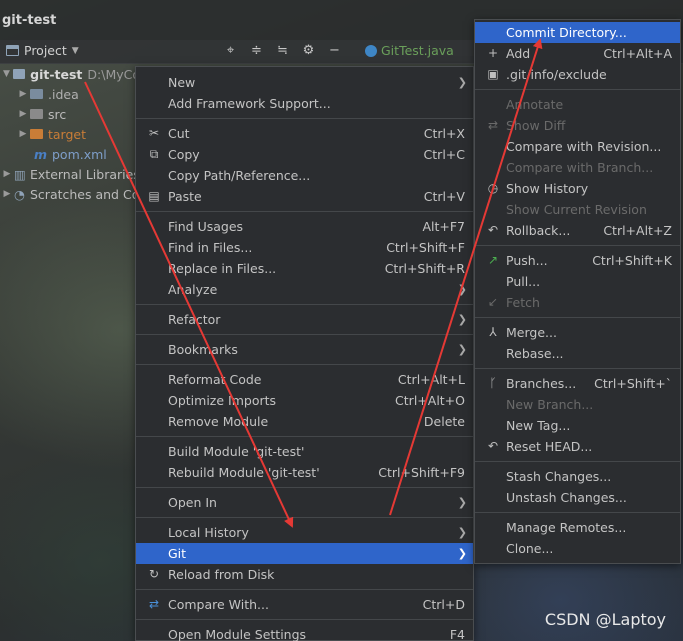 Image resolution: width=683 pixels, height=641 pixels. What do you see at coordinates (304, 82) in the screenshot?
I see `menu-item-new: New ❯` at bounding box center [304, 82].